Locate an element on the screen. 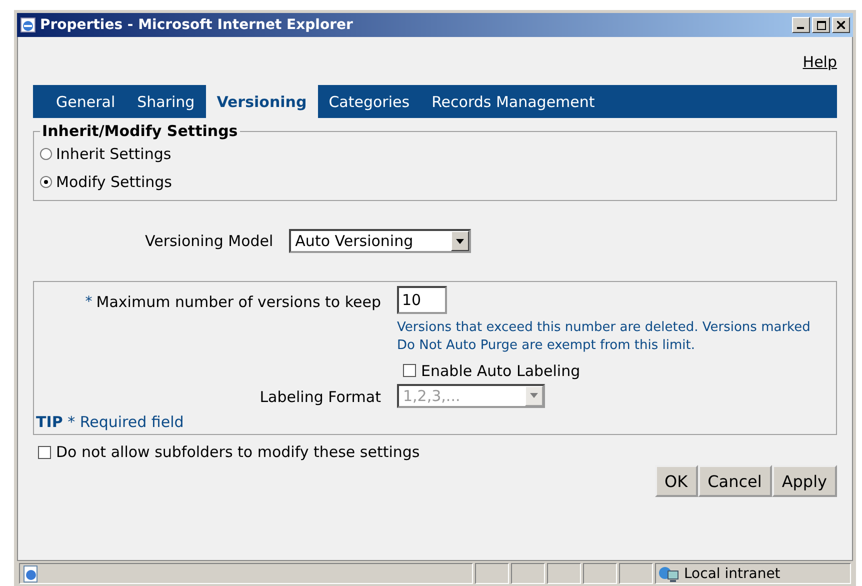 The image size is (862, 586). dialog-button: Cancel is located at coordinates (735, 481).